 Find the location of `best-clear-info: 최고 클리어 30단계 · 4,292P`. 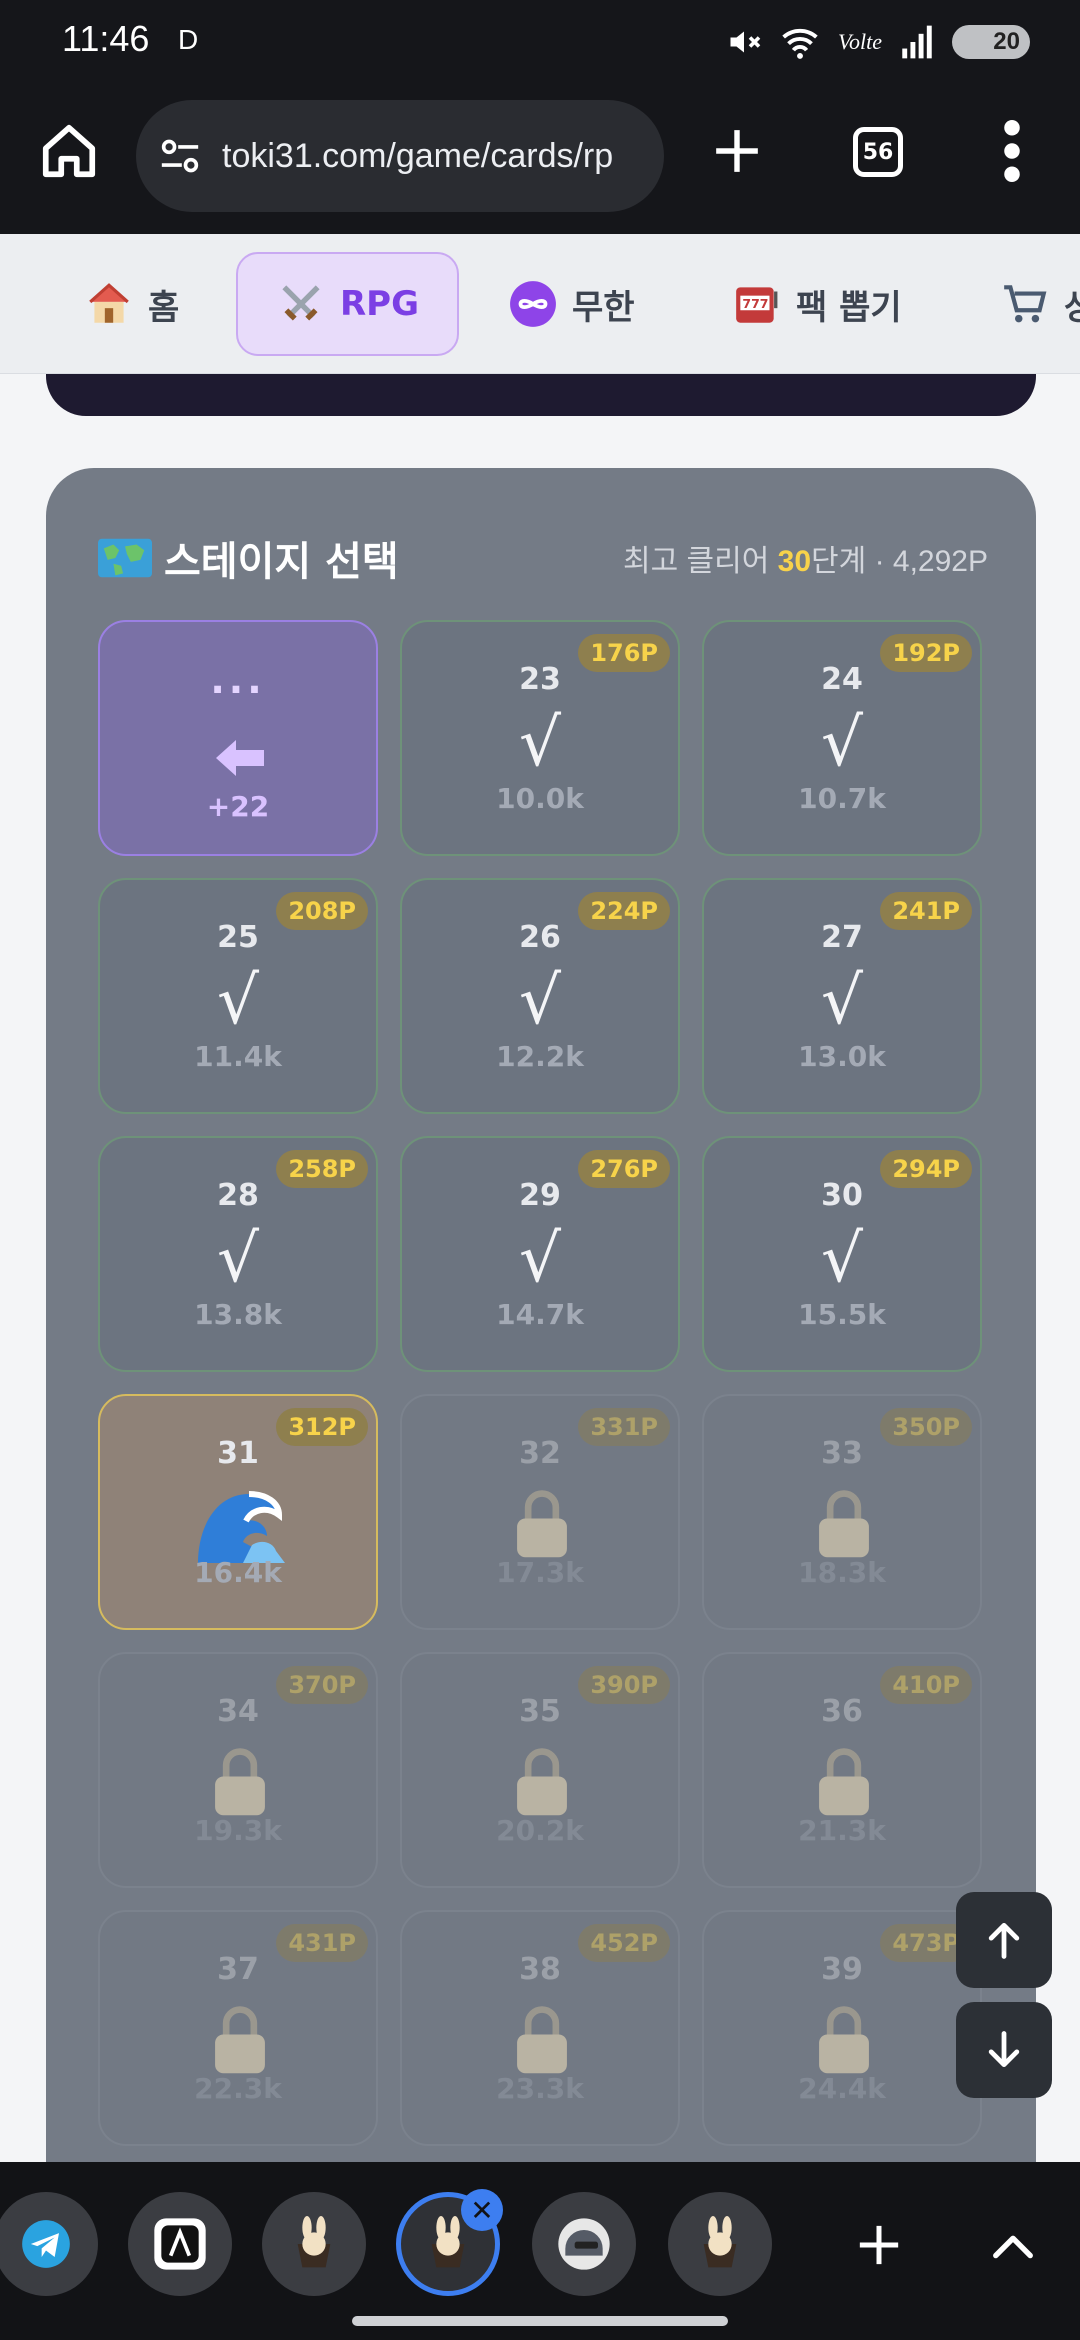

best-clear-info: 최고 클리어 30단계 · 4,292P is located at coordinates (805, 558).